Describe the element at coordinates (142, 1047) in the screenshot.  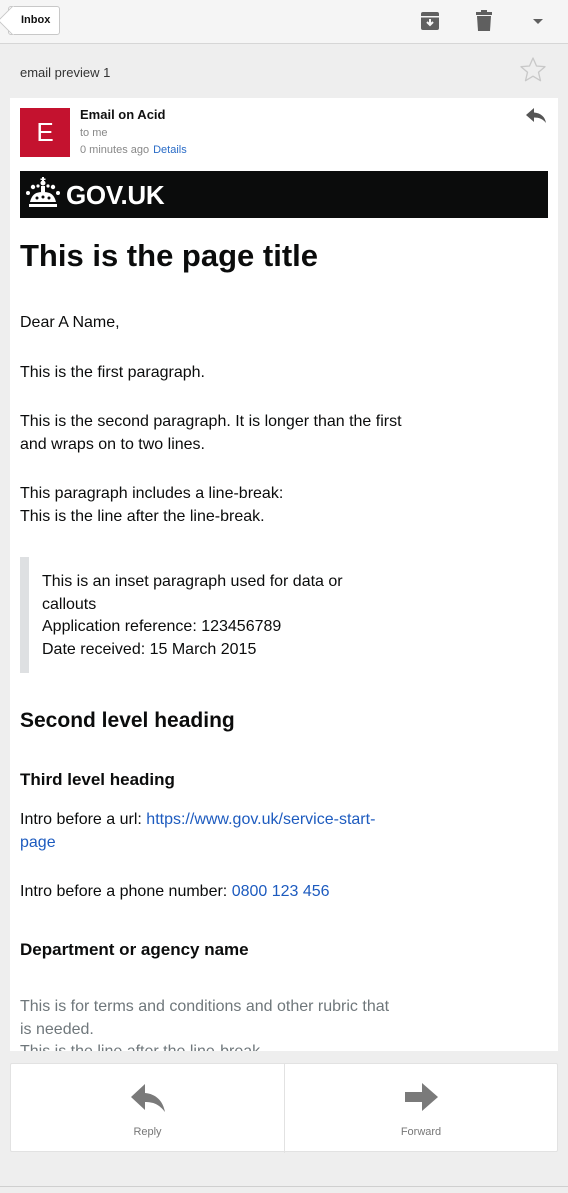
I see `rubric-line-2: This is the line after the line-break.` at that location.